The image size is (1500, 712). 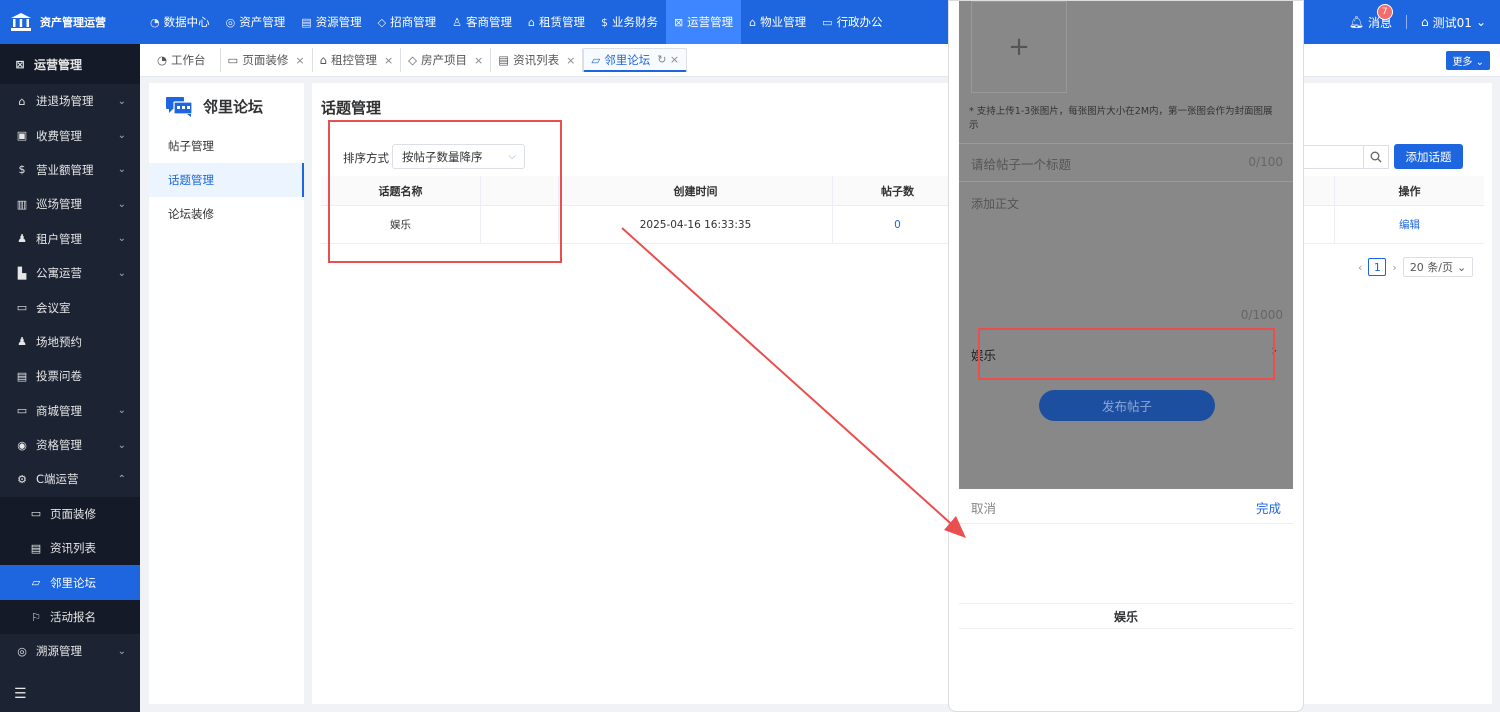 I want to click on brand: 资产管理运营, so click(x=70, y=22).